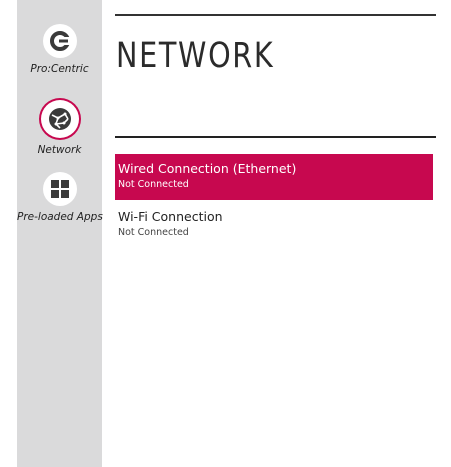  I want to click on top-divider, so click(275, 15).